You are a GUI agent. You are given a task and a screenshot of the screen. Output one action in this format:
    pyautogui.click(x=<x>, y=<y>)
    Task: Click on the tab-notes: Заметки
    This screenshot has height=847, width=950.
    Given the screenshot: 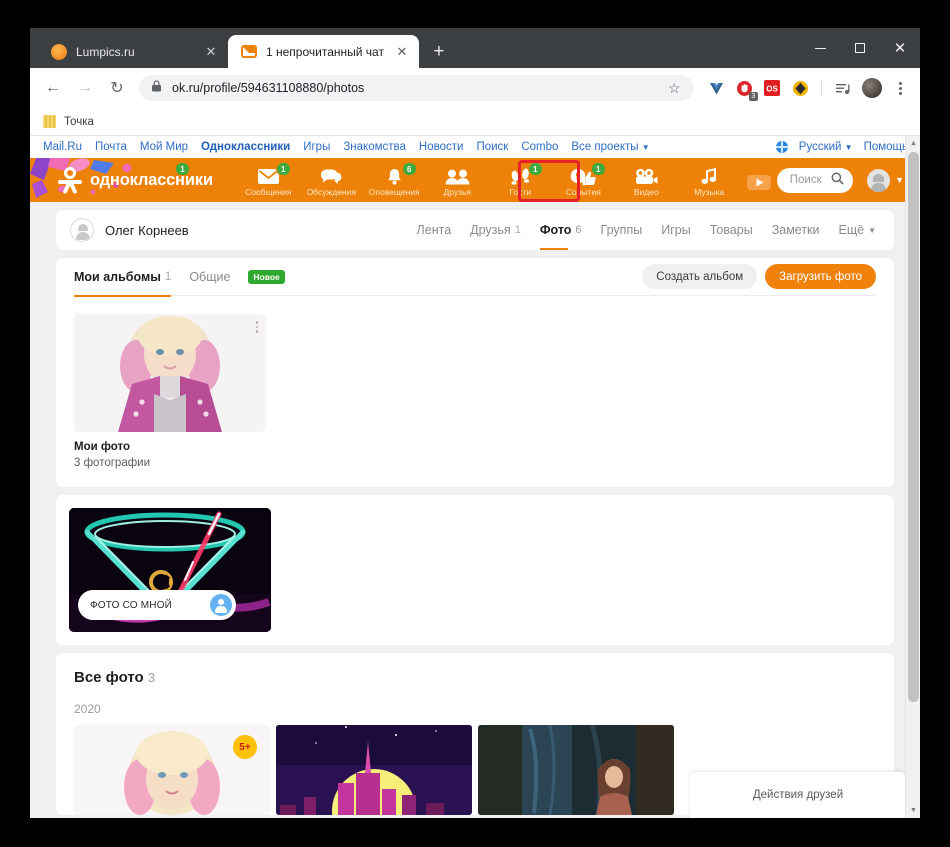 What is the action you would take?
    pyautogui.click(x=796, y=230)
    